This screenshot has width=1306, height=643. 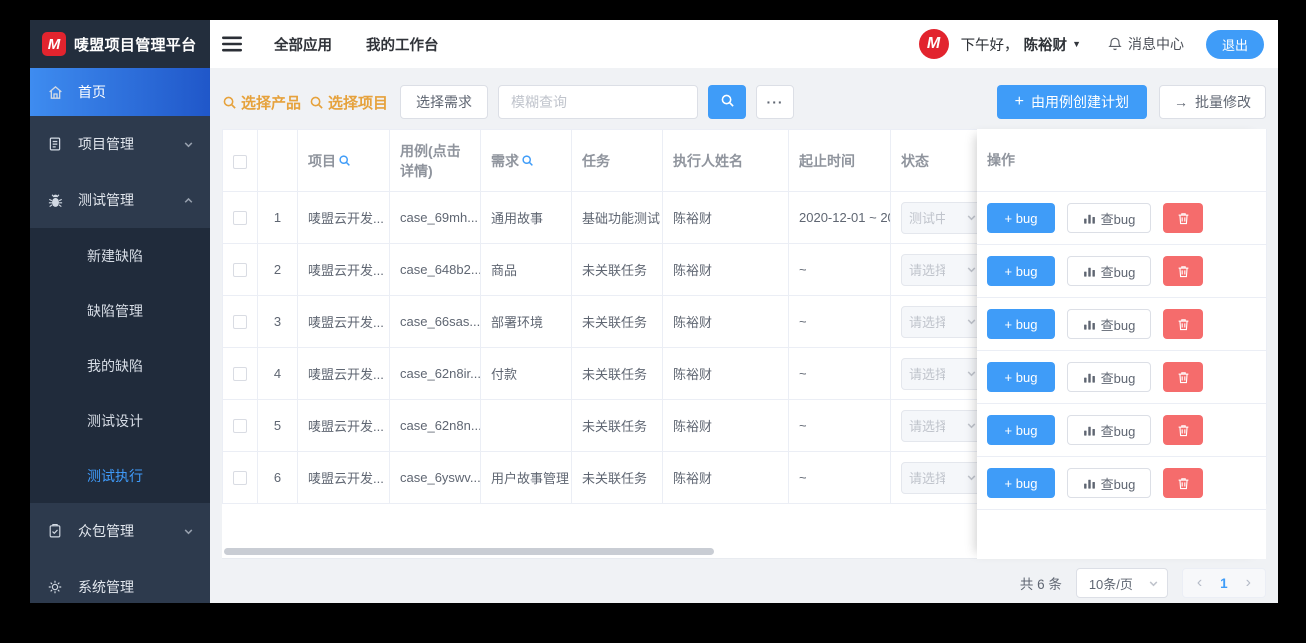 What do you see at coordinates (120, 200) in the screenshot?
I see `sidebar-item-test-management: 测试管理` at bounding box center [120, 200].